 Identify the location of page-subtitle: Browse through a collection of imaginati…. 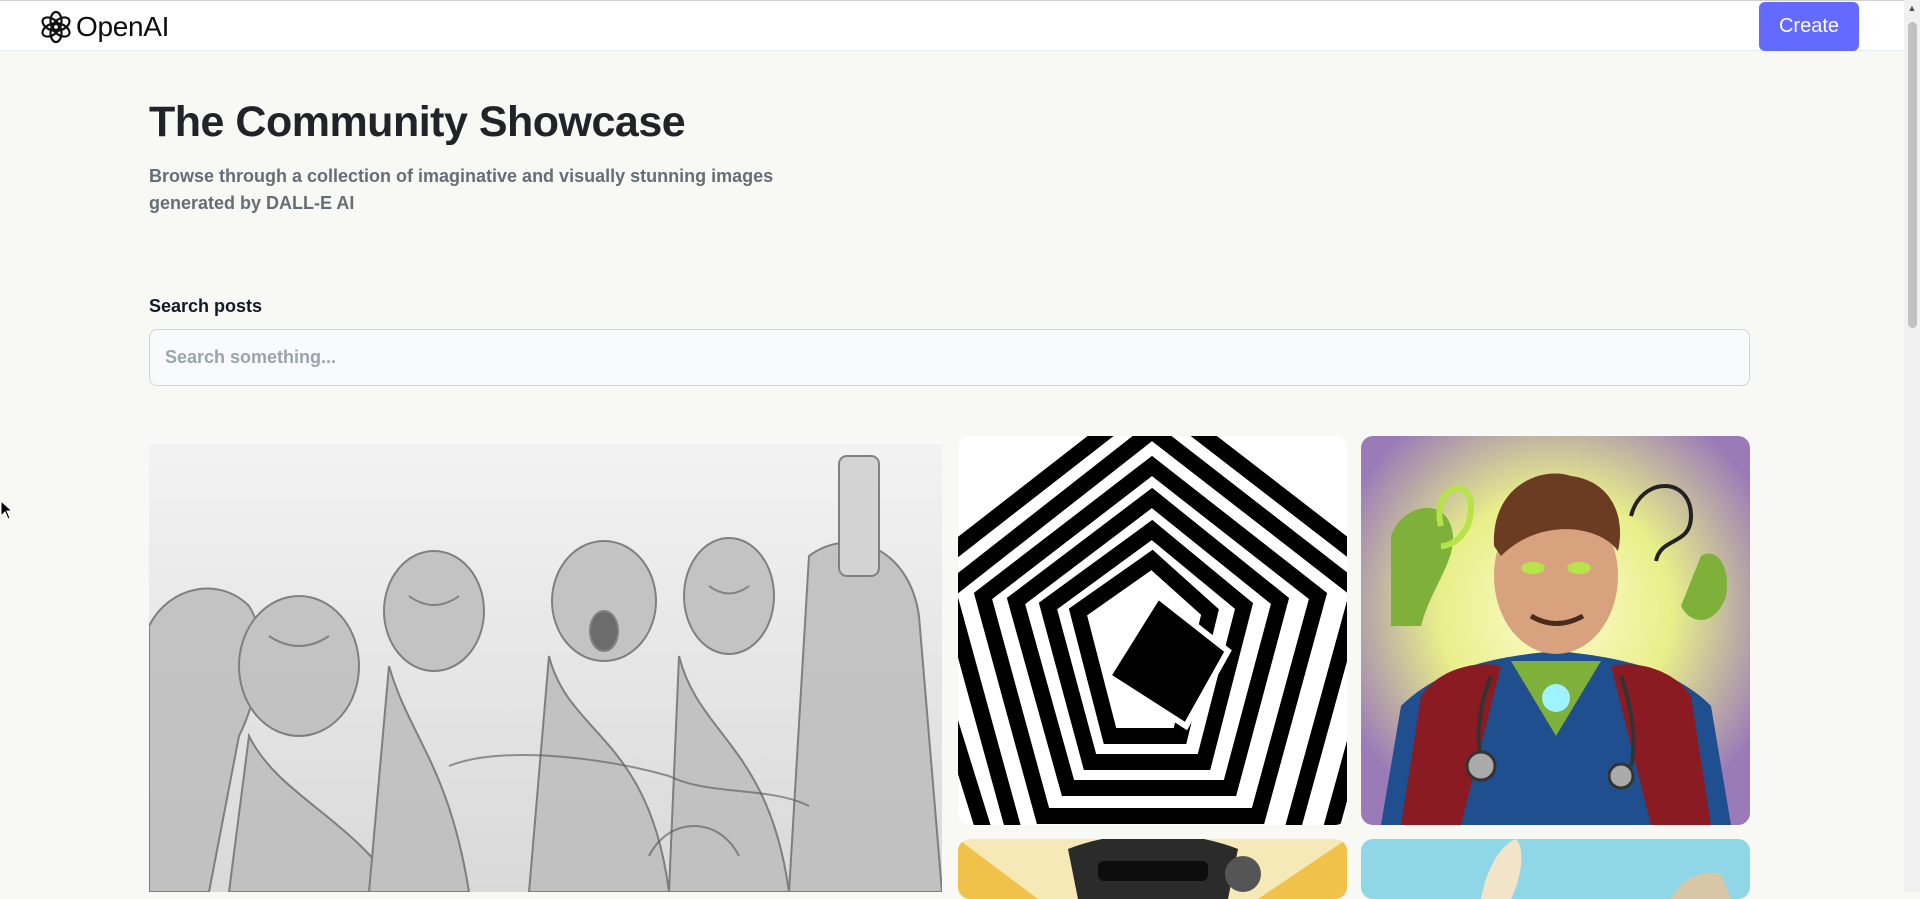
(461, 189).